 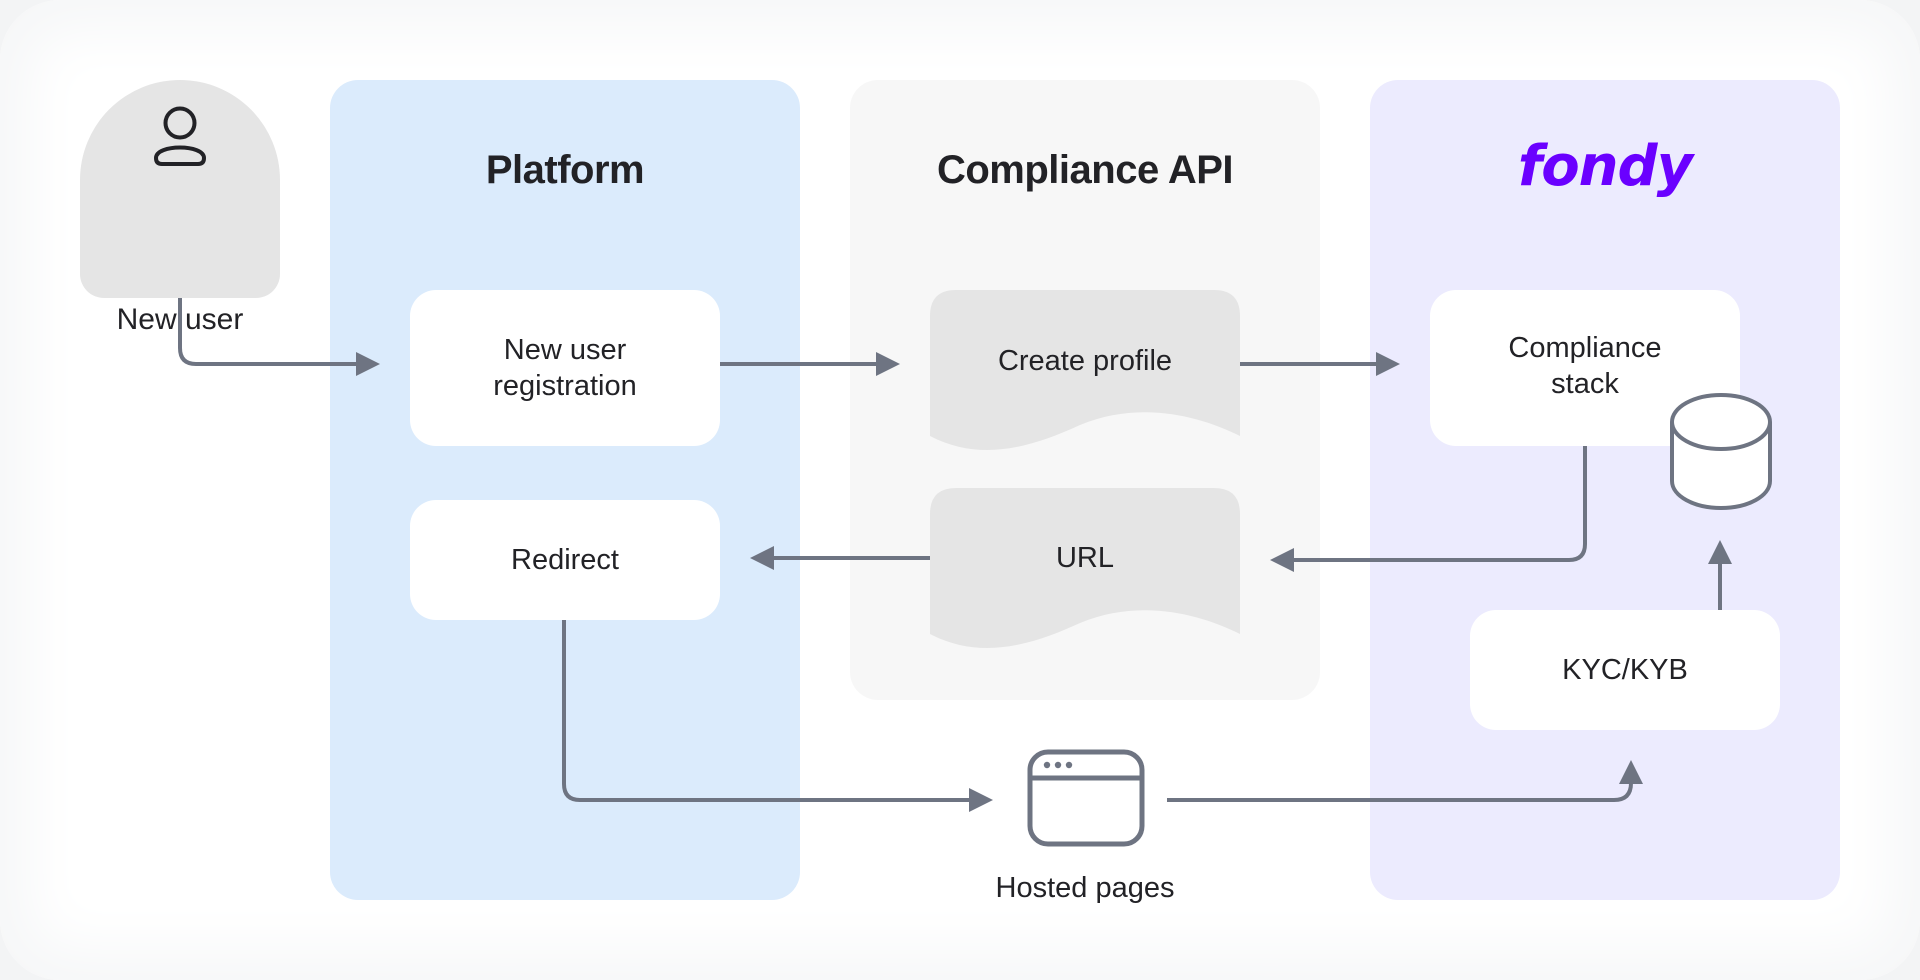 I want to click on browser-window-icon, so click(x=1086, y=798).